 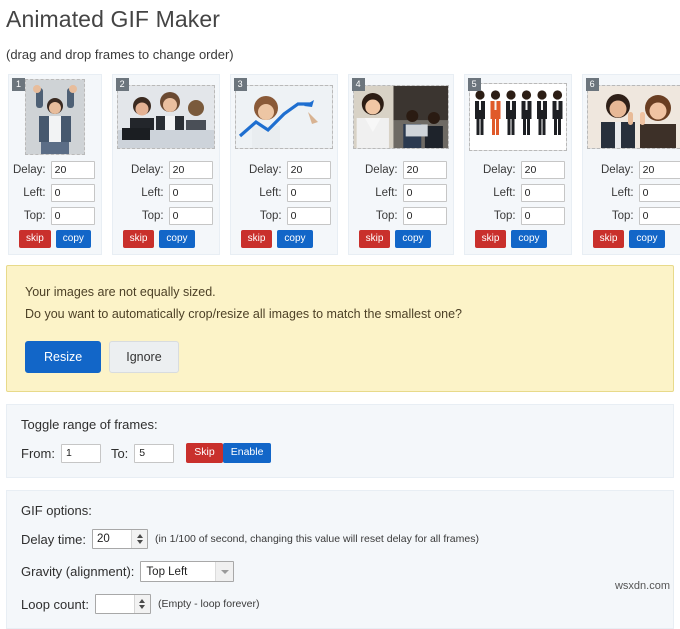 What do you see at coordinates (89, 424) in the screenshot?
I see `toggle-range-title: Toggle range of frames:` at bounding box center [89, 424].